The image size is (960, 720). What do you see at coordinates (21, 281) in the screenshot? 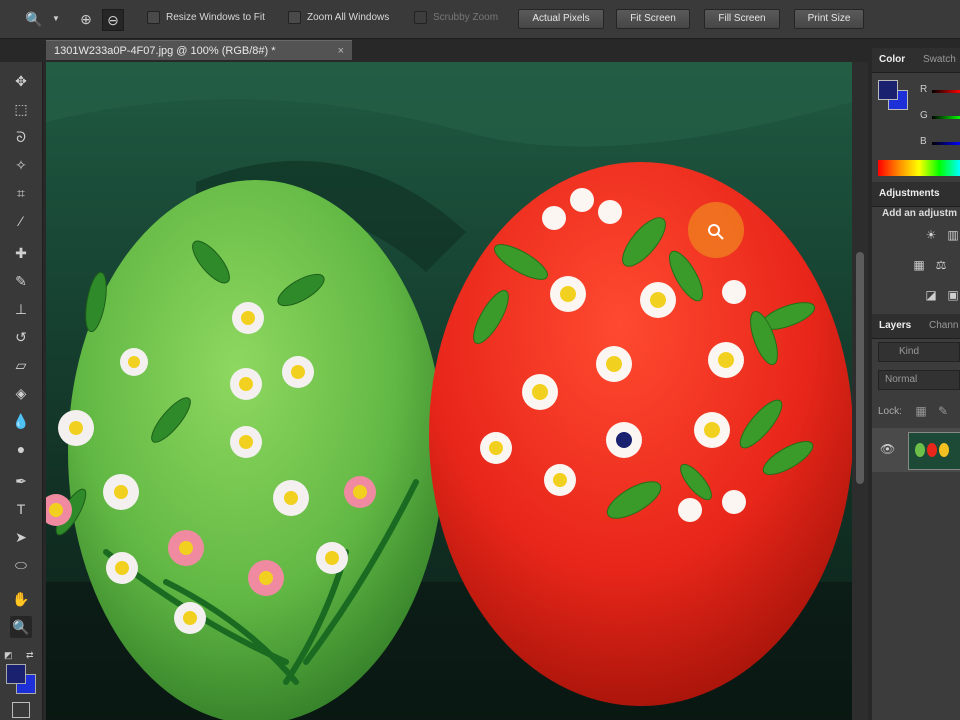
I see `brush-tool-icon: ✎` at bounding box center [21, 281].